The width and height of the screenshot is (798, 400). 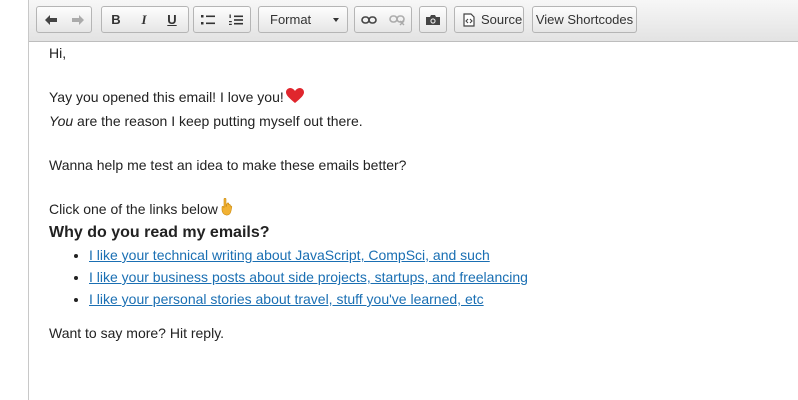 I want to click on history-group, so click(x=64, y=19).